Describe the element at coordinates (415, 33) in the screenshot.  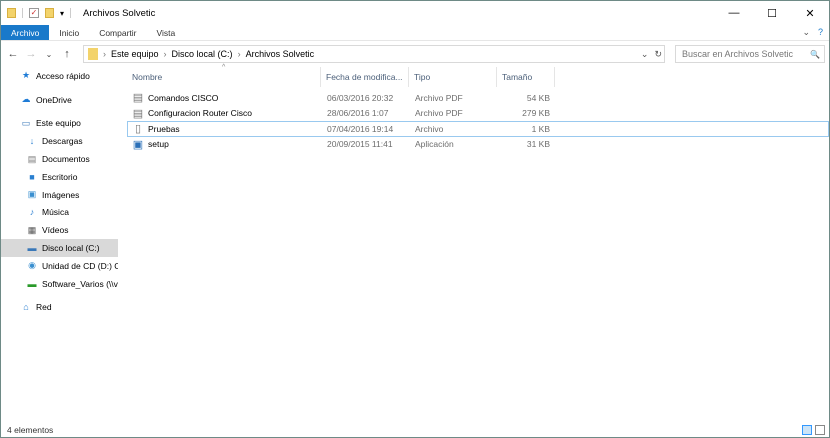
I see `ribbon: Archivo Inicio Compartir Vista ⌄ ?` at that location.